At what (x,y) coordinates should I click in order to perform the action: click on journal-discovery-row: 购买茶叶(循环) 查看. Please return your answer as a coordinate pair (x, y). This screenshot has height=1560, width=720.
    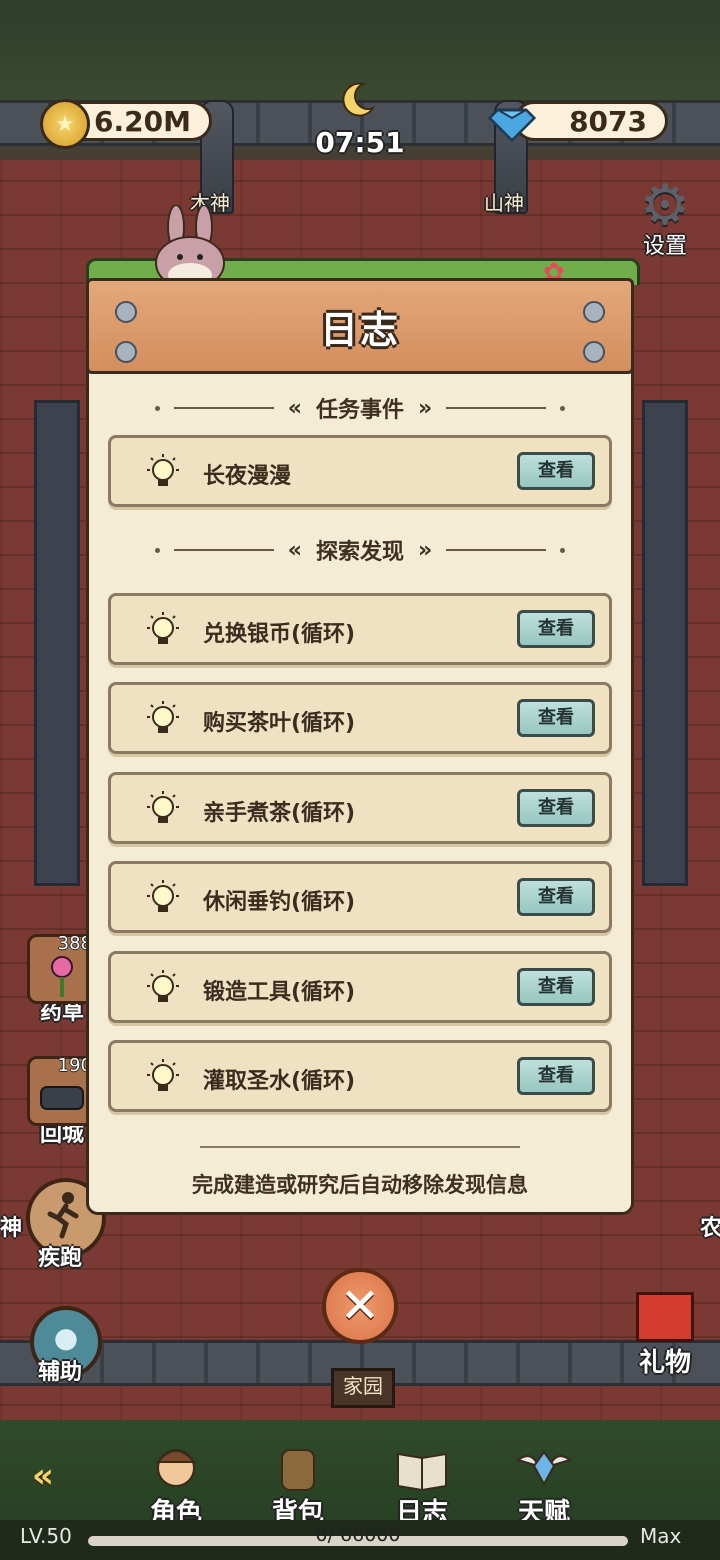
    Looking at the image, I should click on (360, 718).